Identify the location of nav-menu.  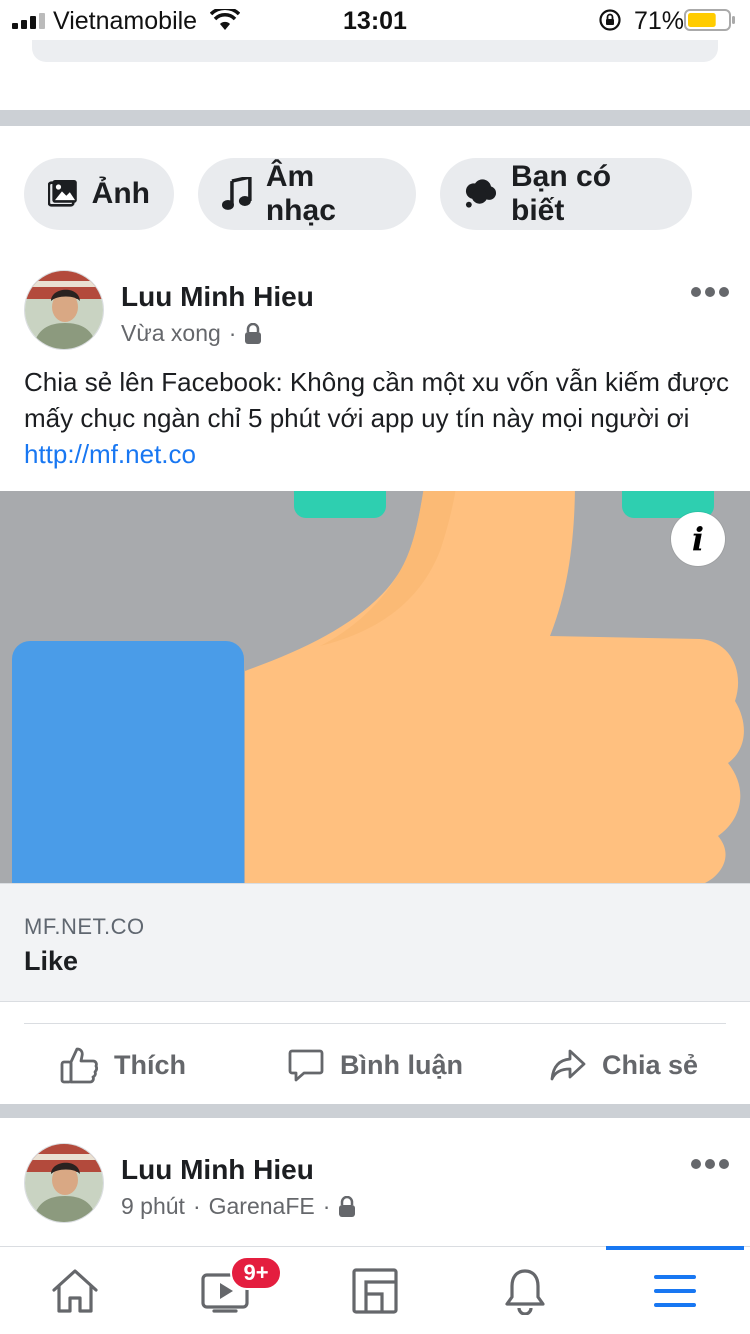
(675, 1290).